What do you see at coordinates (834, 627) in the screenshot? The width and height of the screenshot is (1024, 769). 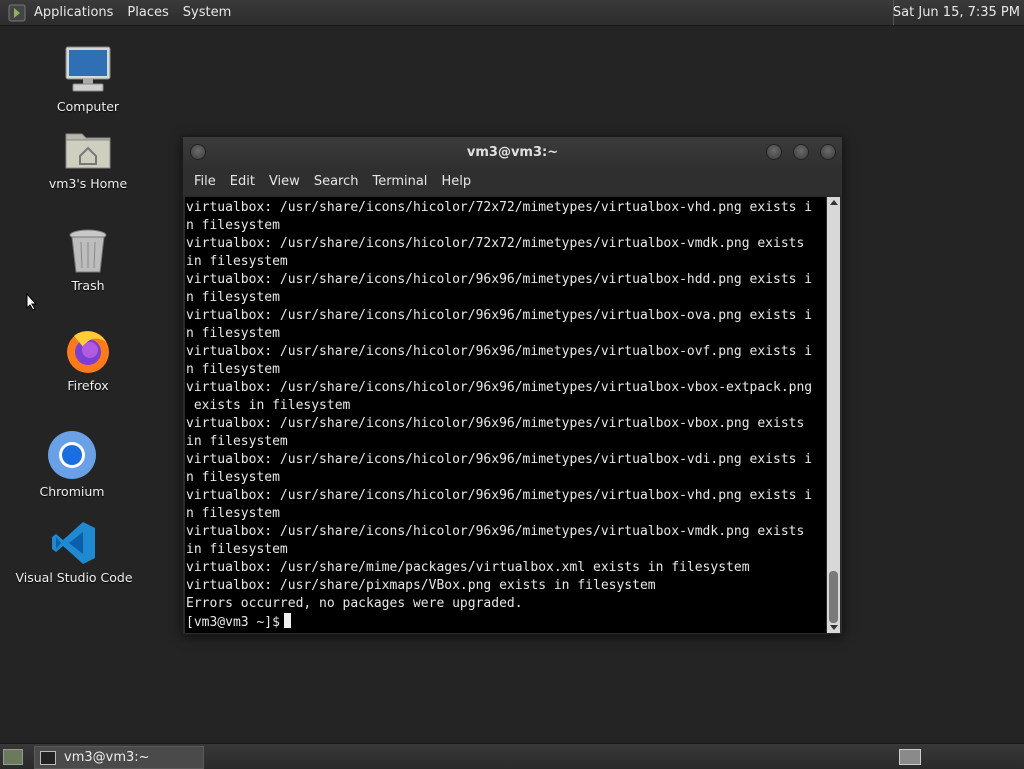 I see `scroll-down-icon` at bounding box center [834, 627].